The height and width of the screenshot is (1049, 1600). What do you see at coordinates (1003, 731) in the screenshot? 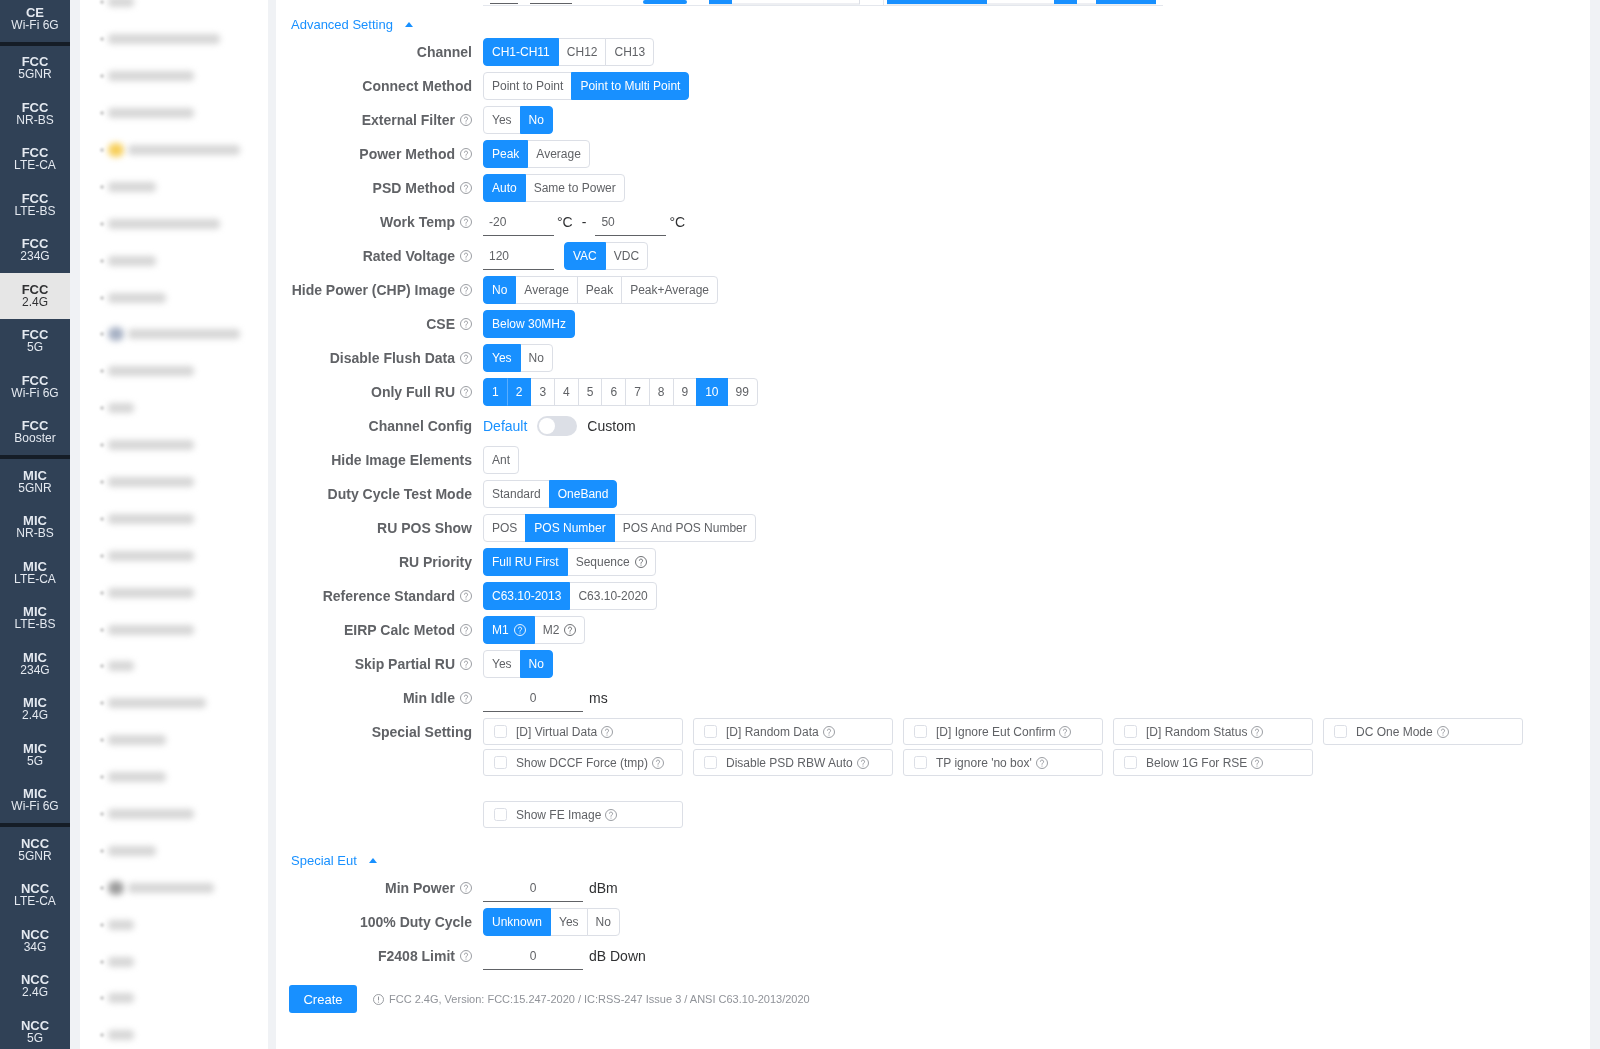
I see `checkbox-option: [D] Ignore Eut Confirm` at bounding box center [1003, 731].